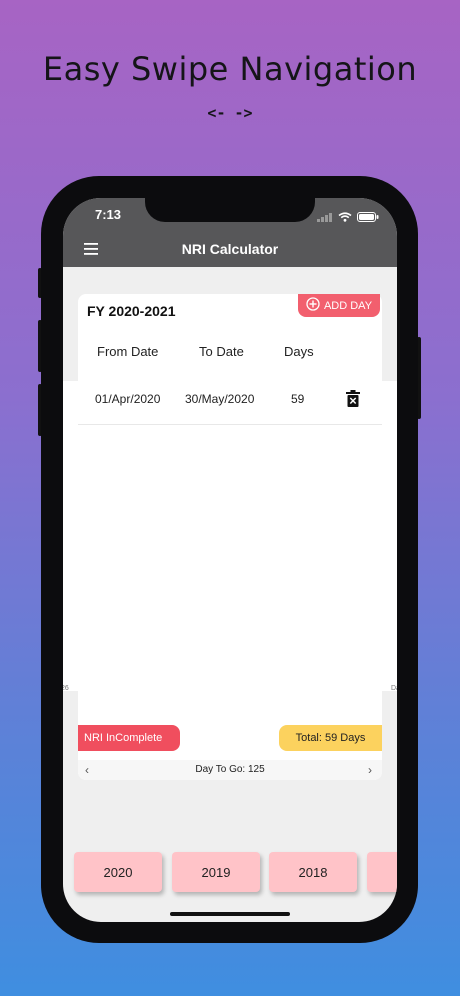 The image size is (460, 996). I want to click on fy-title: FY 2020-2021, so click(131, 311).